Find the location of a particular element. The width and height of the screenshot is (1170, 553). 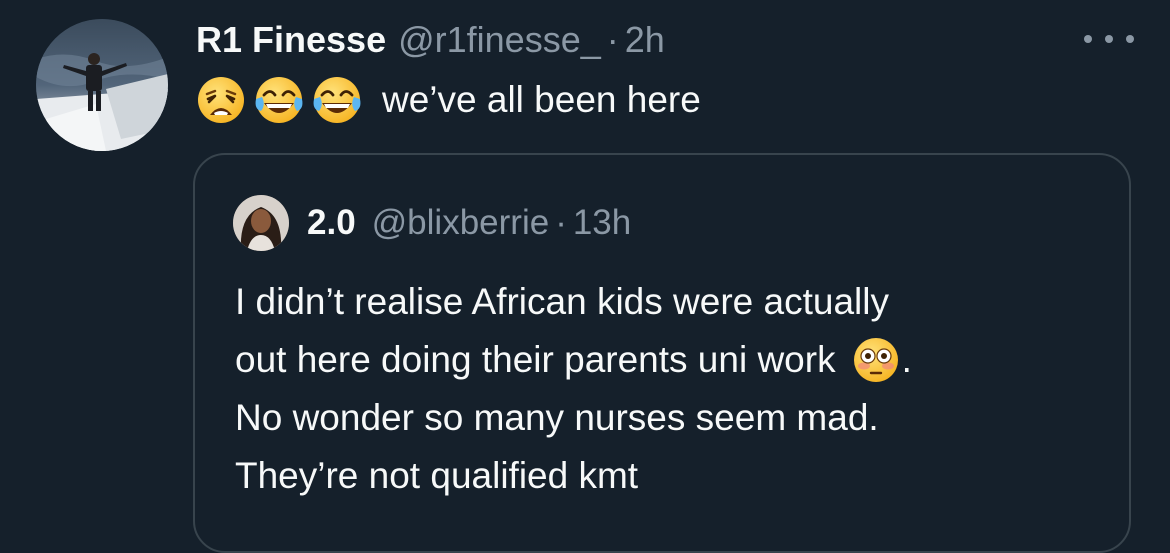

quoted-display-name: 2.0 is located at coordinates (331, 223).